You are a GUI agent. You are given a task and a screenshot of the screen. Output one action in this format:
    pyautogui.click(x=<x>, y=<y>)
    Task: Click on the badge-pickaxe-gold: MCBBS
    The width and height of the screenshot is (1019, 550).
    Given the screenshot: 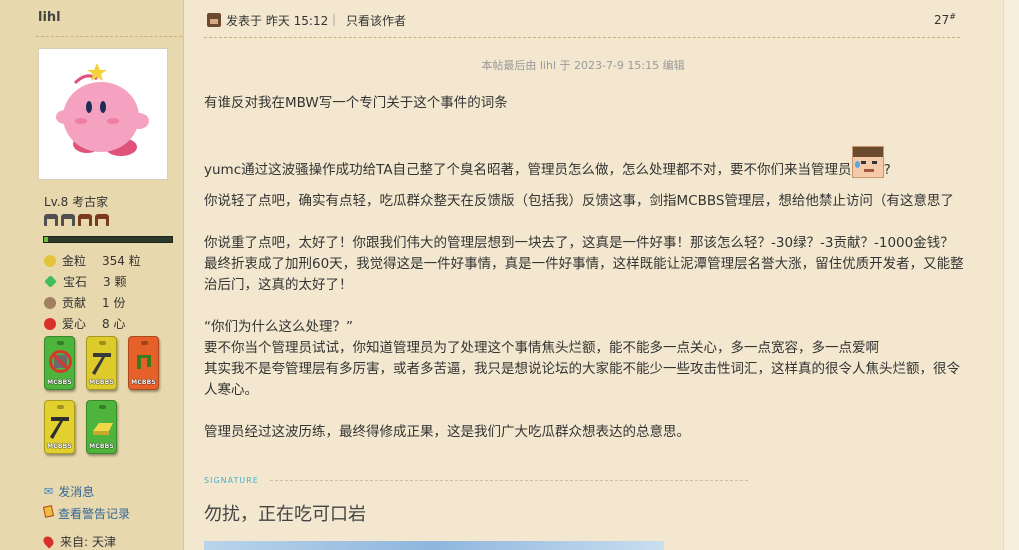 What is the action you would take?
    pyautogui.click(x=101, y=363)
    